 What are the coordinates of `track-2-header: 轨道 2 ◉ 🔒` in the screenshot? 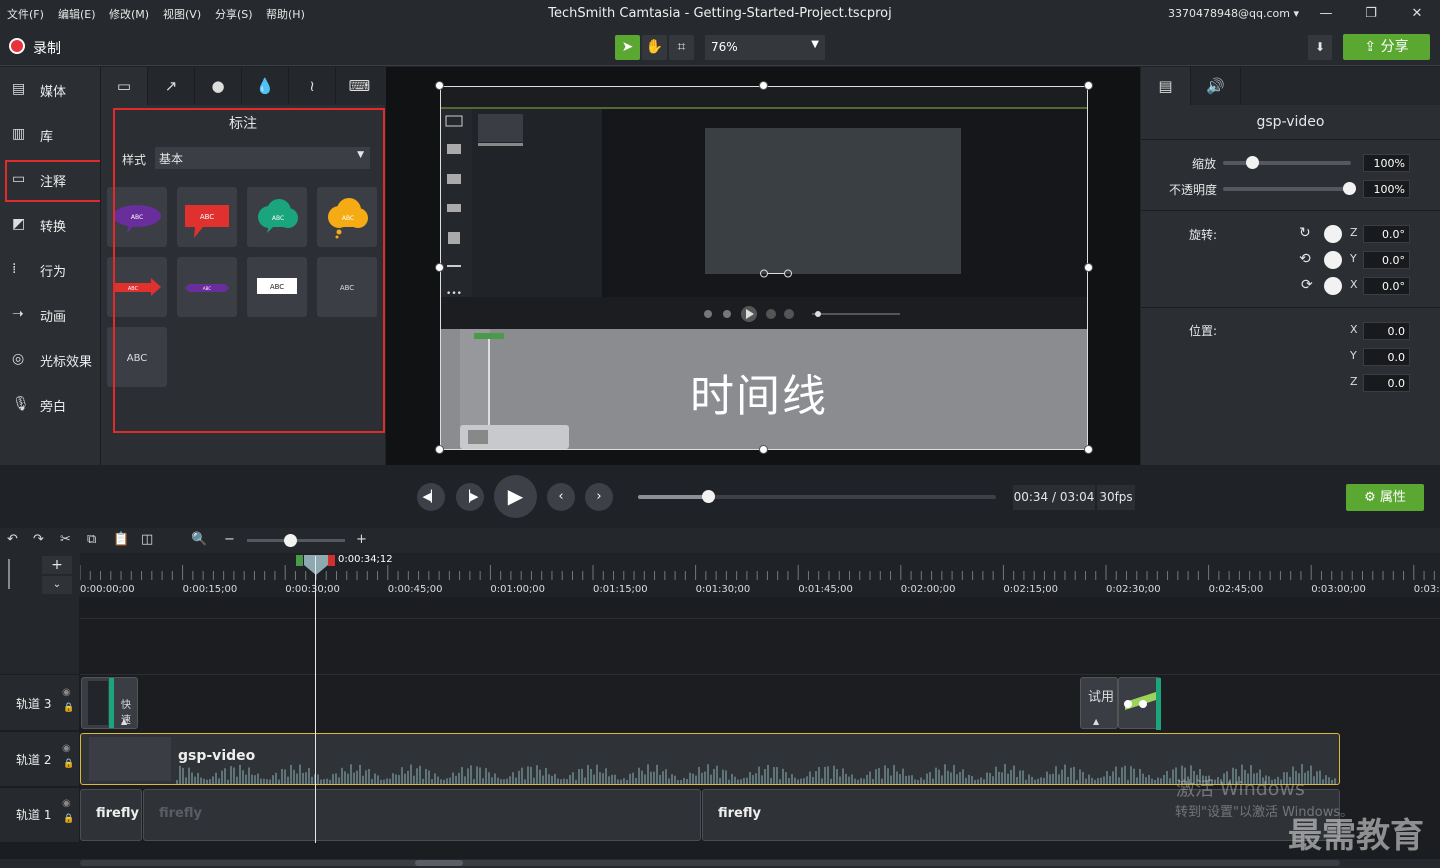 It's located at (39, 759).